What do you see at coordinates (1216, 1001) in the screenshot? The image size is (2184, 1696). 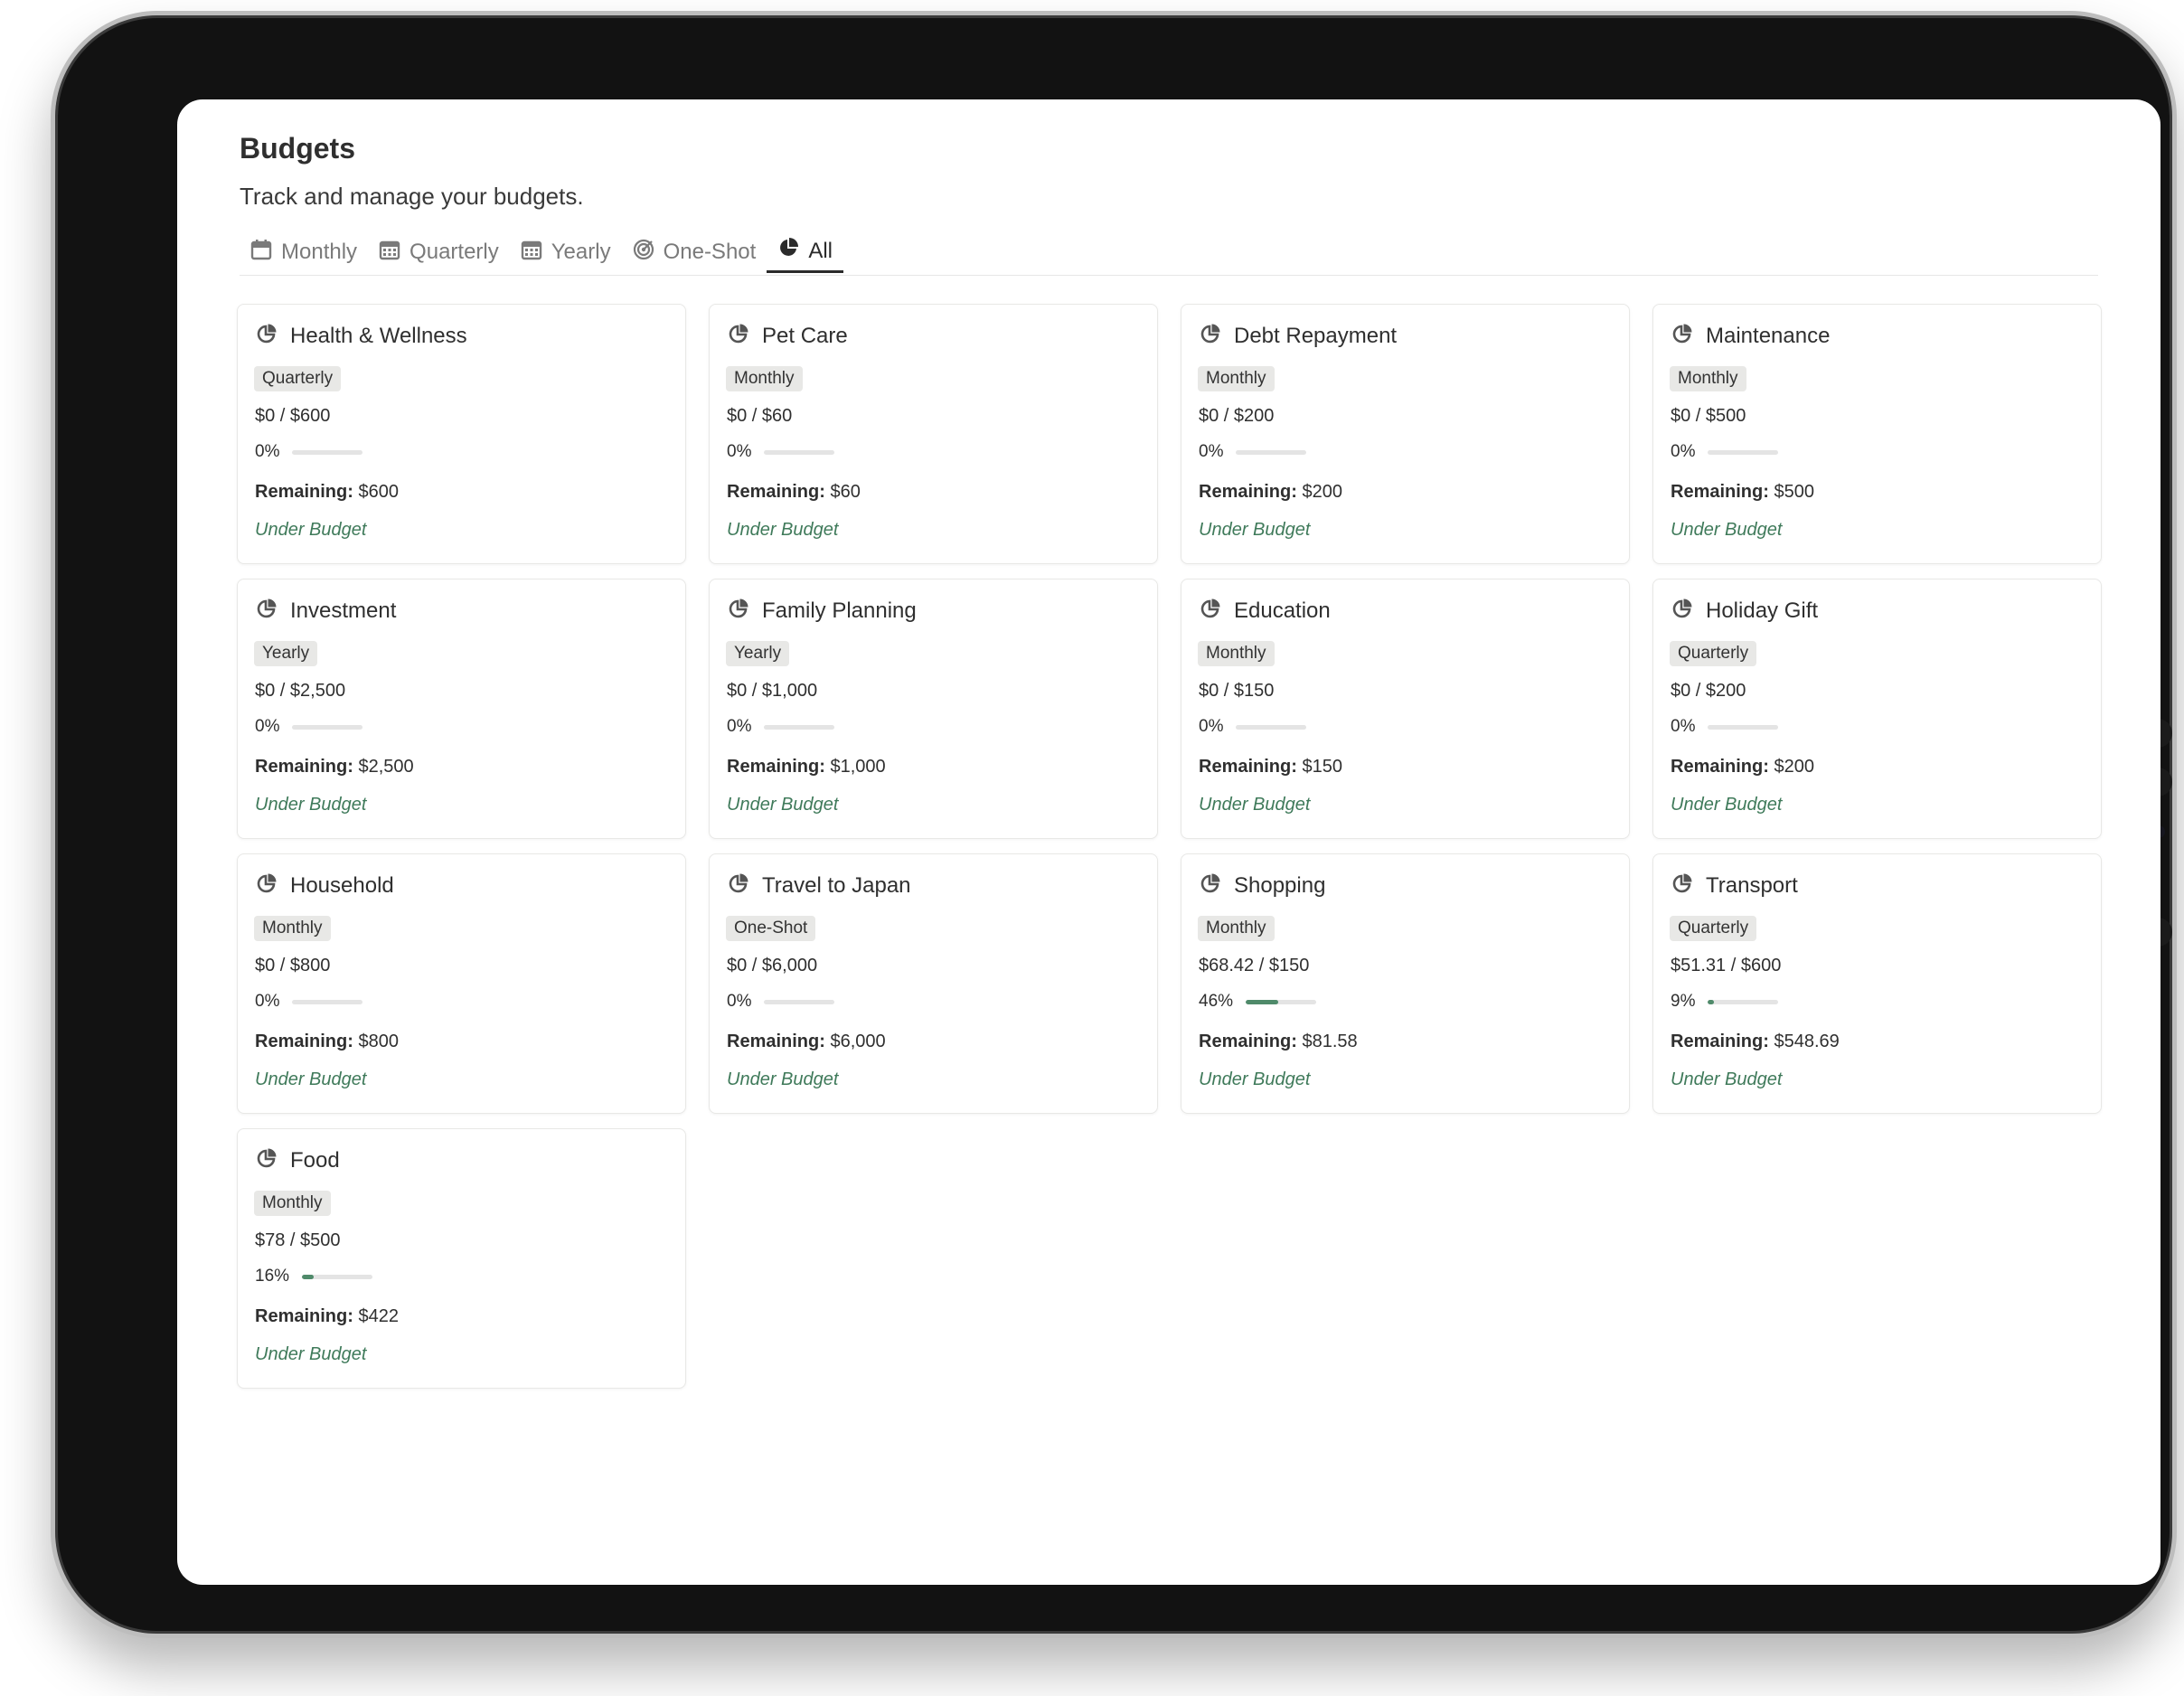 I see `progress-percent: 46%` at bounding box center [1216, 1001].